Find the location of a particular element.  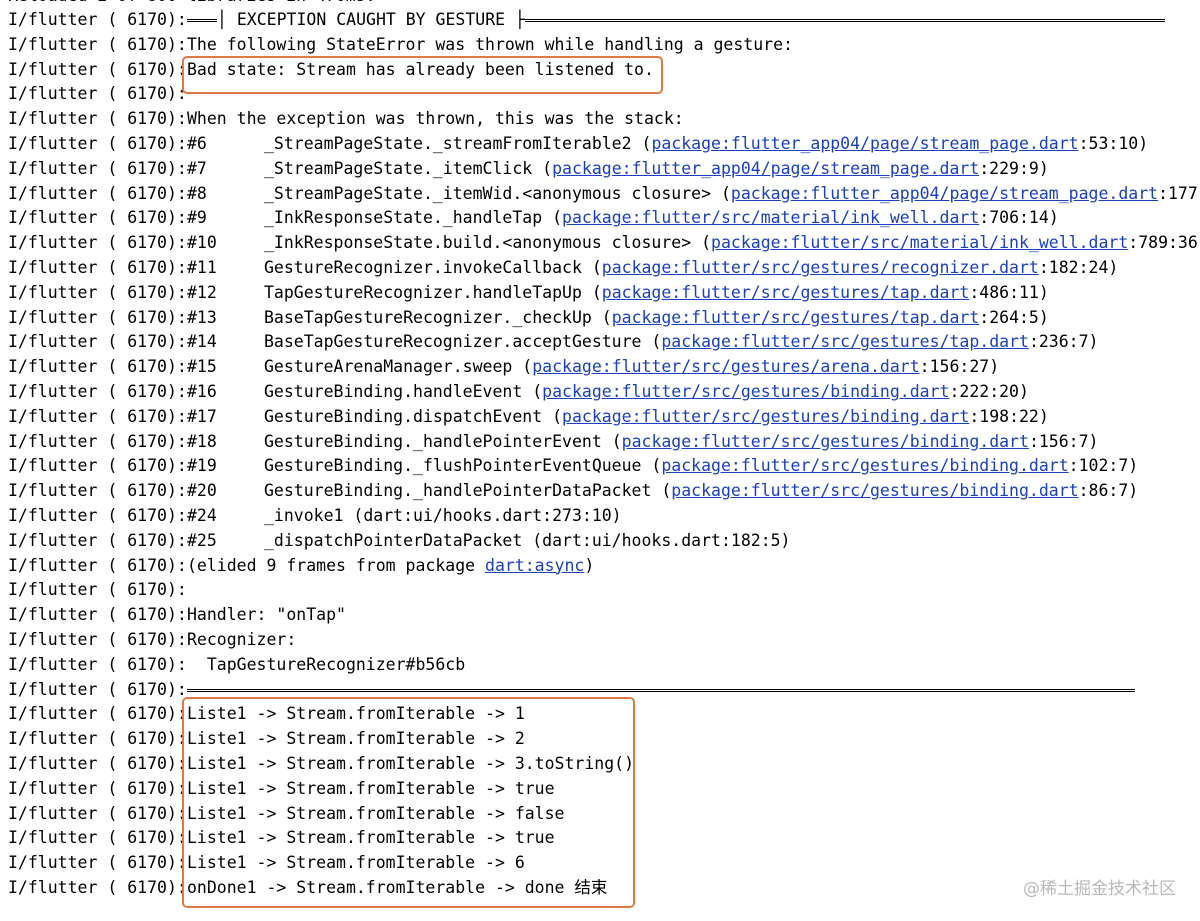

rule-right is located at coordinates (844, 20).